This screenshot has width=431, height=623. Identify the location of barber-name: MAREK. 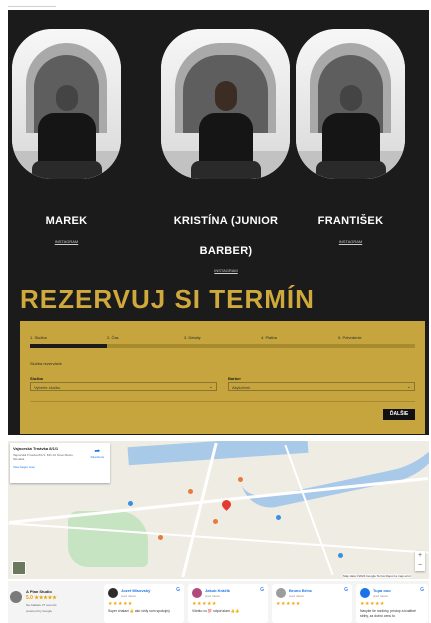
(66, 221).